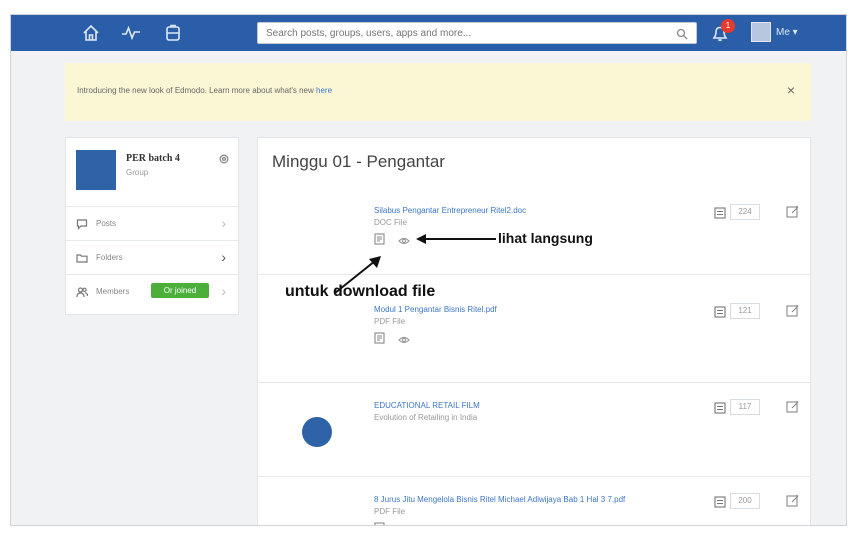  Describe the element at coordinates (91, 33) in the screenshot. I see `home-icon` at that location.